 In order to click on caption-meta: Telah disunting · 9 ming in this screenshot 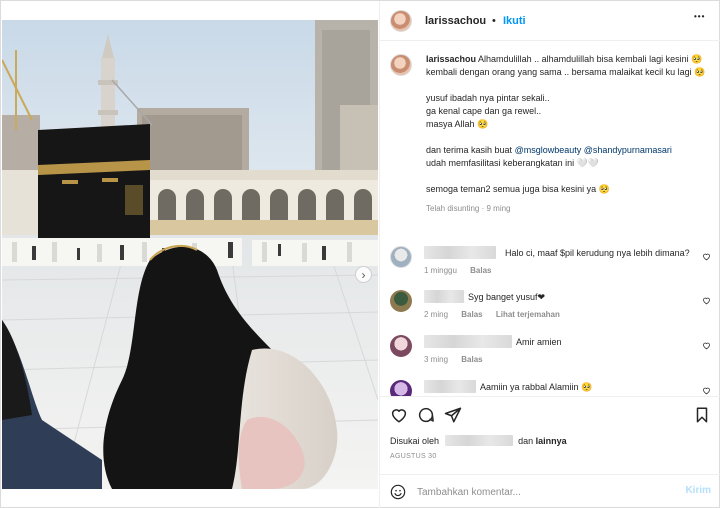, I will do `click(468, 208)`.